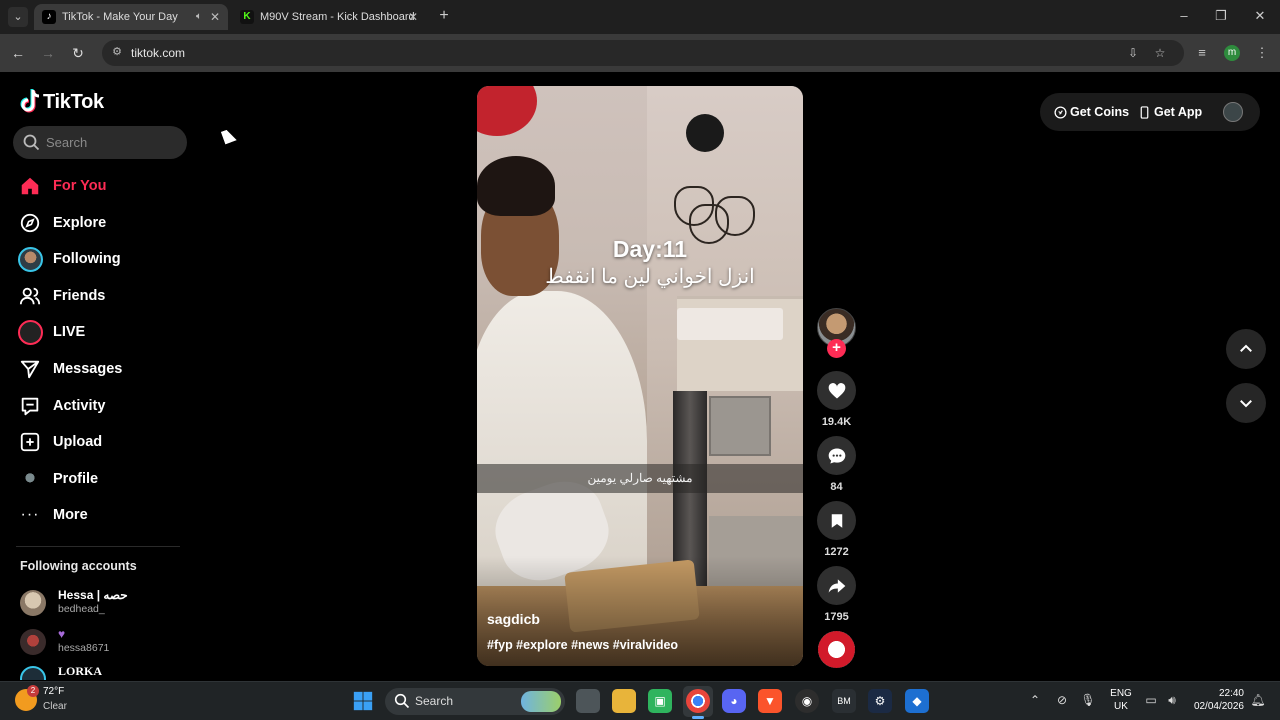 Image resolution: width=1280 pixels, height=720 pixels. Describe the element at coordinates (52, 515) in the screenshot. I see `nav-more: ··· More` at that location.